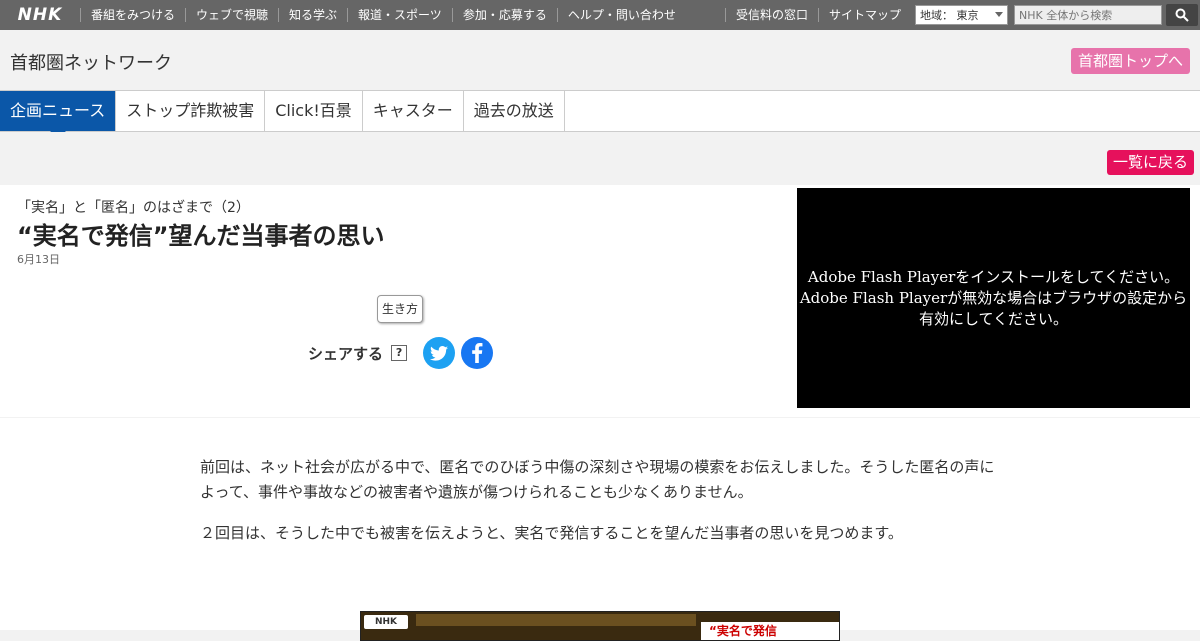  Describe the element at coordinates (864, 15) in the screenshot. I see `nav-sitemap: サイトマップ` at that location.